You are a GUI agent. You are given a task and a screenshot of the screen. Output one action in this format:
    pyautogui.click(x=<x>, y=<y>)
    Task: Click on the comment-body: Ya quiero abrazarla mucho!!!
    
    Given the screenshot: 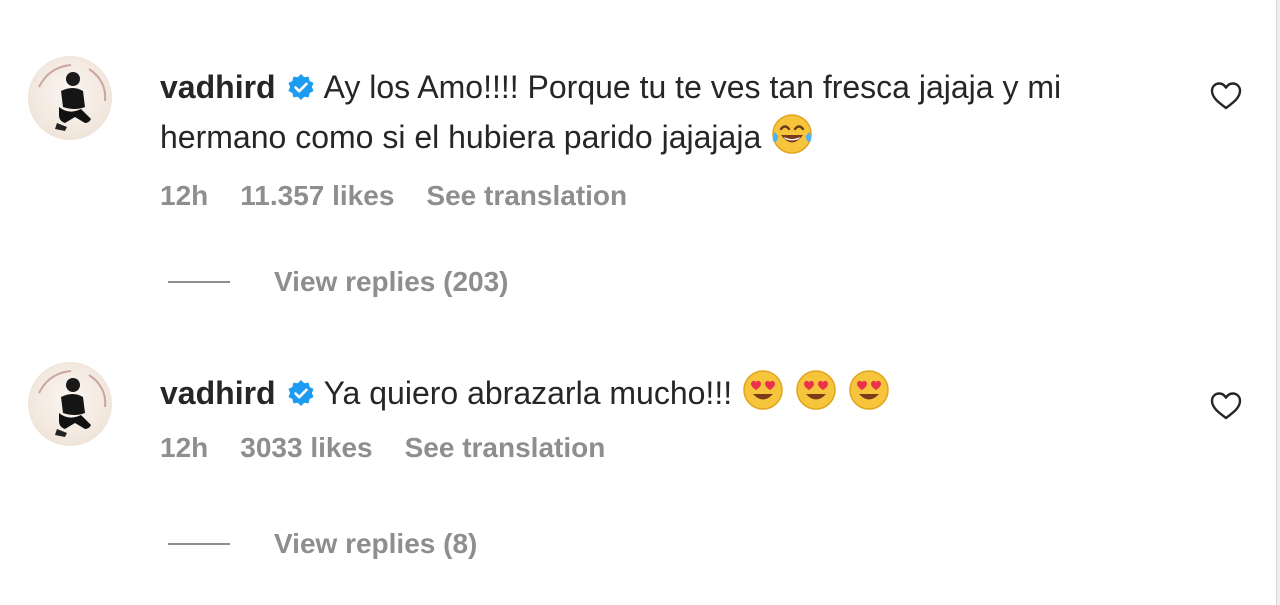 What is the action you would take?
    pyautogui.click(x=528, y=393)
    